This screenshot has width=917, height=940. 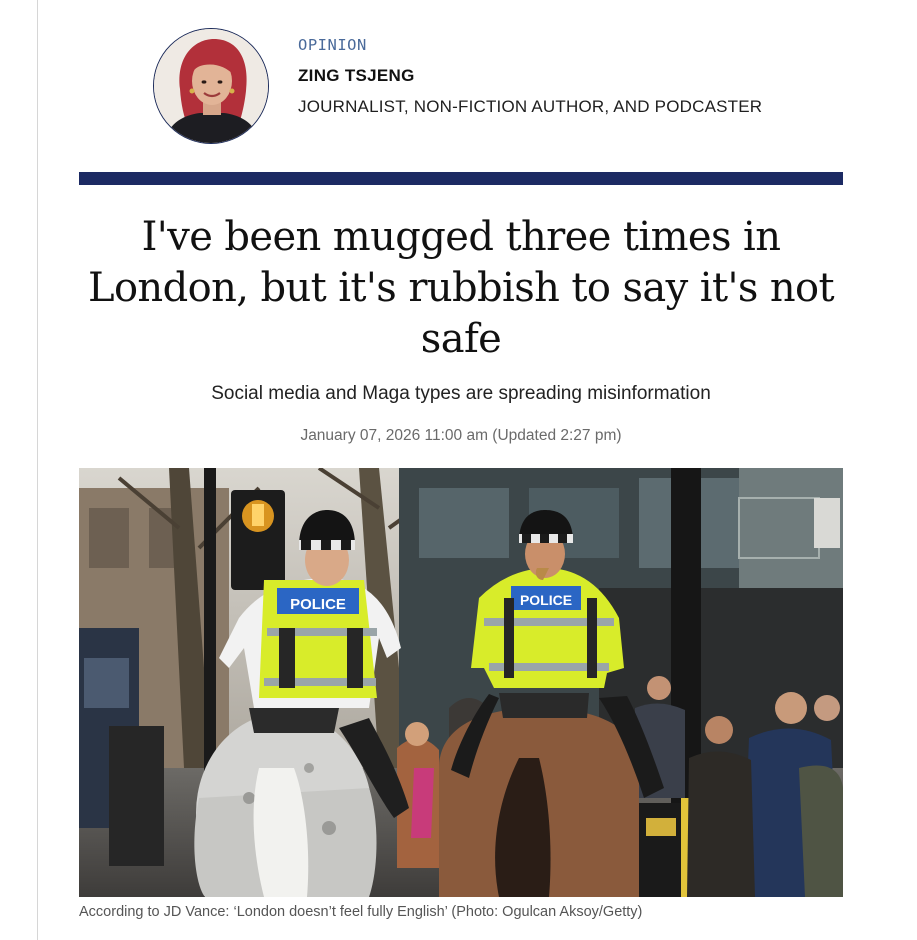 What do you see at coordinates (461, 339) in the screenshot?
I see `headline-line: safe` at bounding box center [461, 339].